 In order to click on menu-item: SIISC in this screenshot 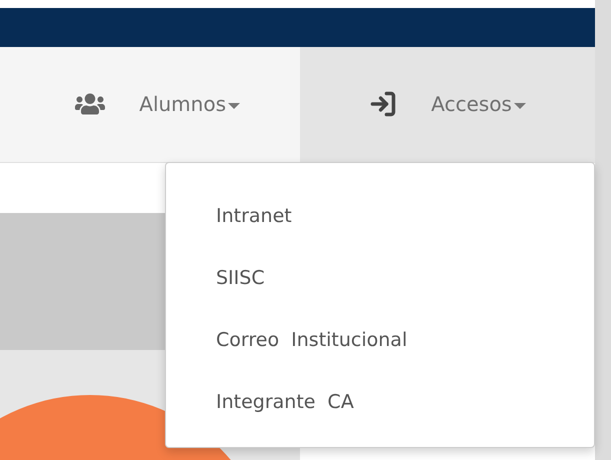, I will do `click(380, 278)`.